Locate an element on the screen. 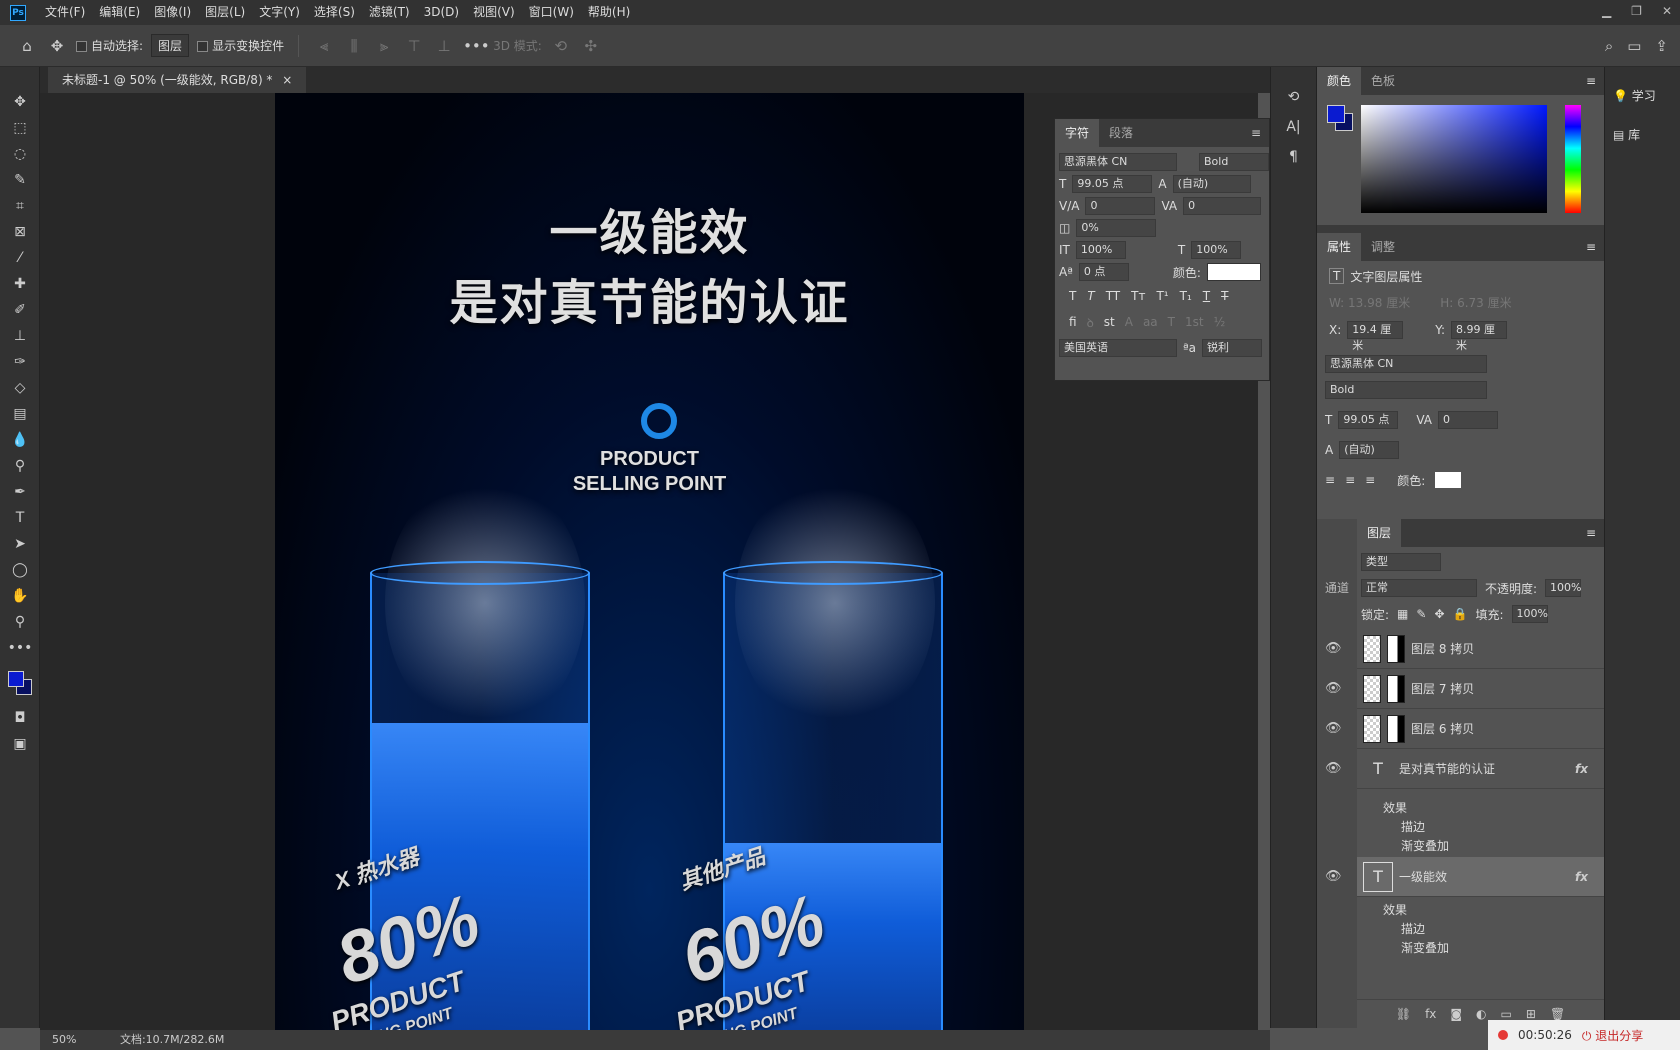 The height and width of the screenshot is (1050, 1680). share-icon: ⇪ is located at coordinates (1661, 46).